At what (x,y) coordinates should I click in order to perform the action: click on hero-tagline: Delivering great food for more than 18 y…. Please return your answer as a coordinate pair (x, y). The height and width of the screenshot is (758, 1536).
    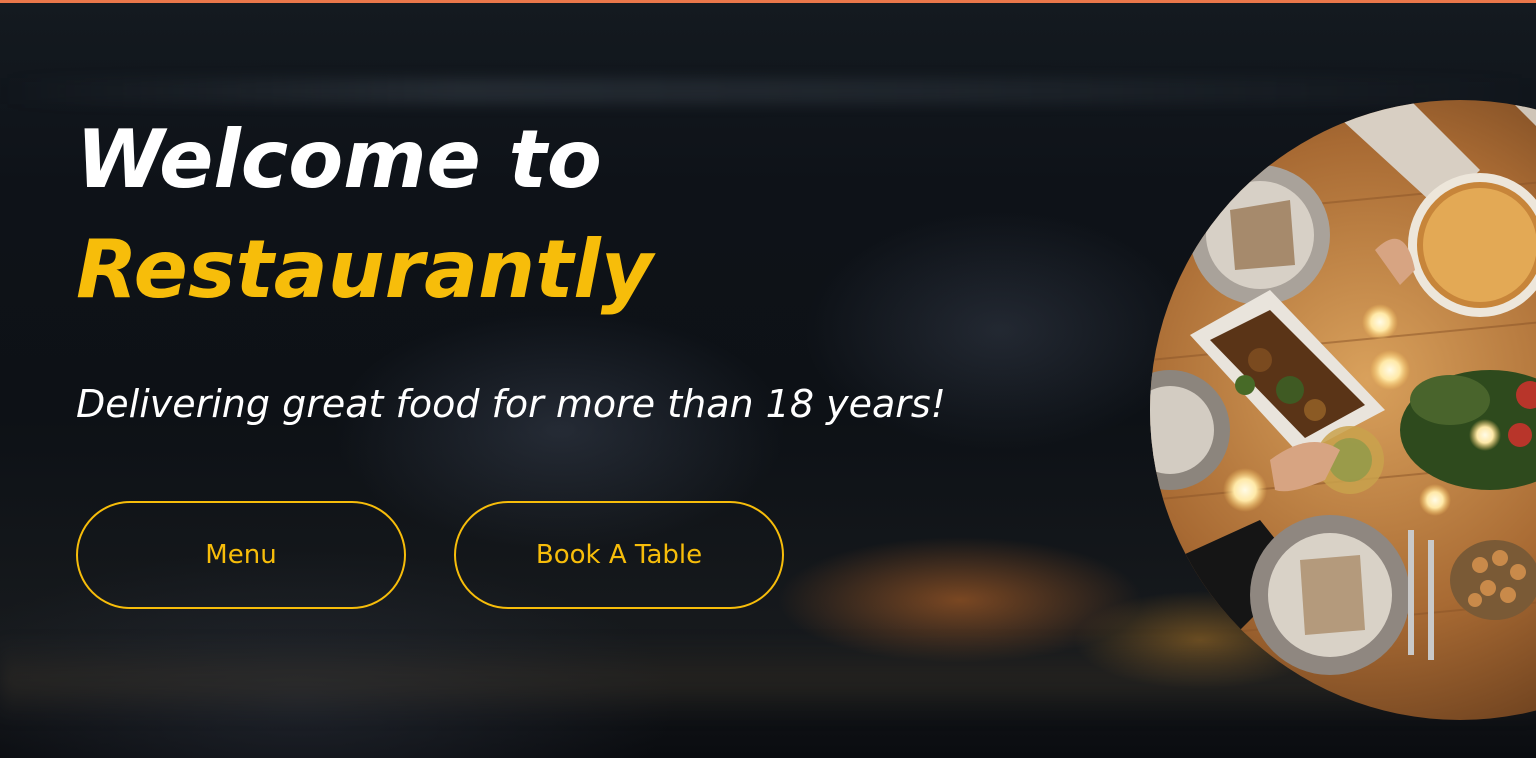
    Looking at the image, I should click on (511, 404).